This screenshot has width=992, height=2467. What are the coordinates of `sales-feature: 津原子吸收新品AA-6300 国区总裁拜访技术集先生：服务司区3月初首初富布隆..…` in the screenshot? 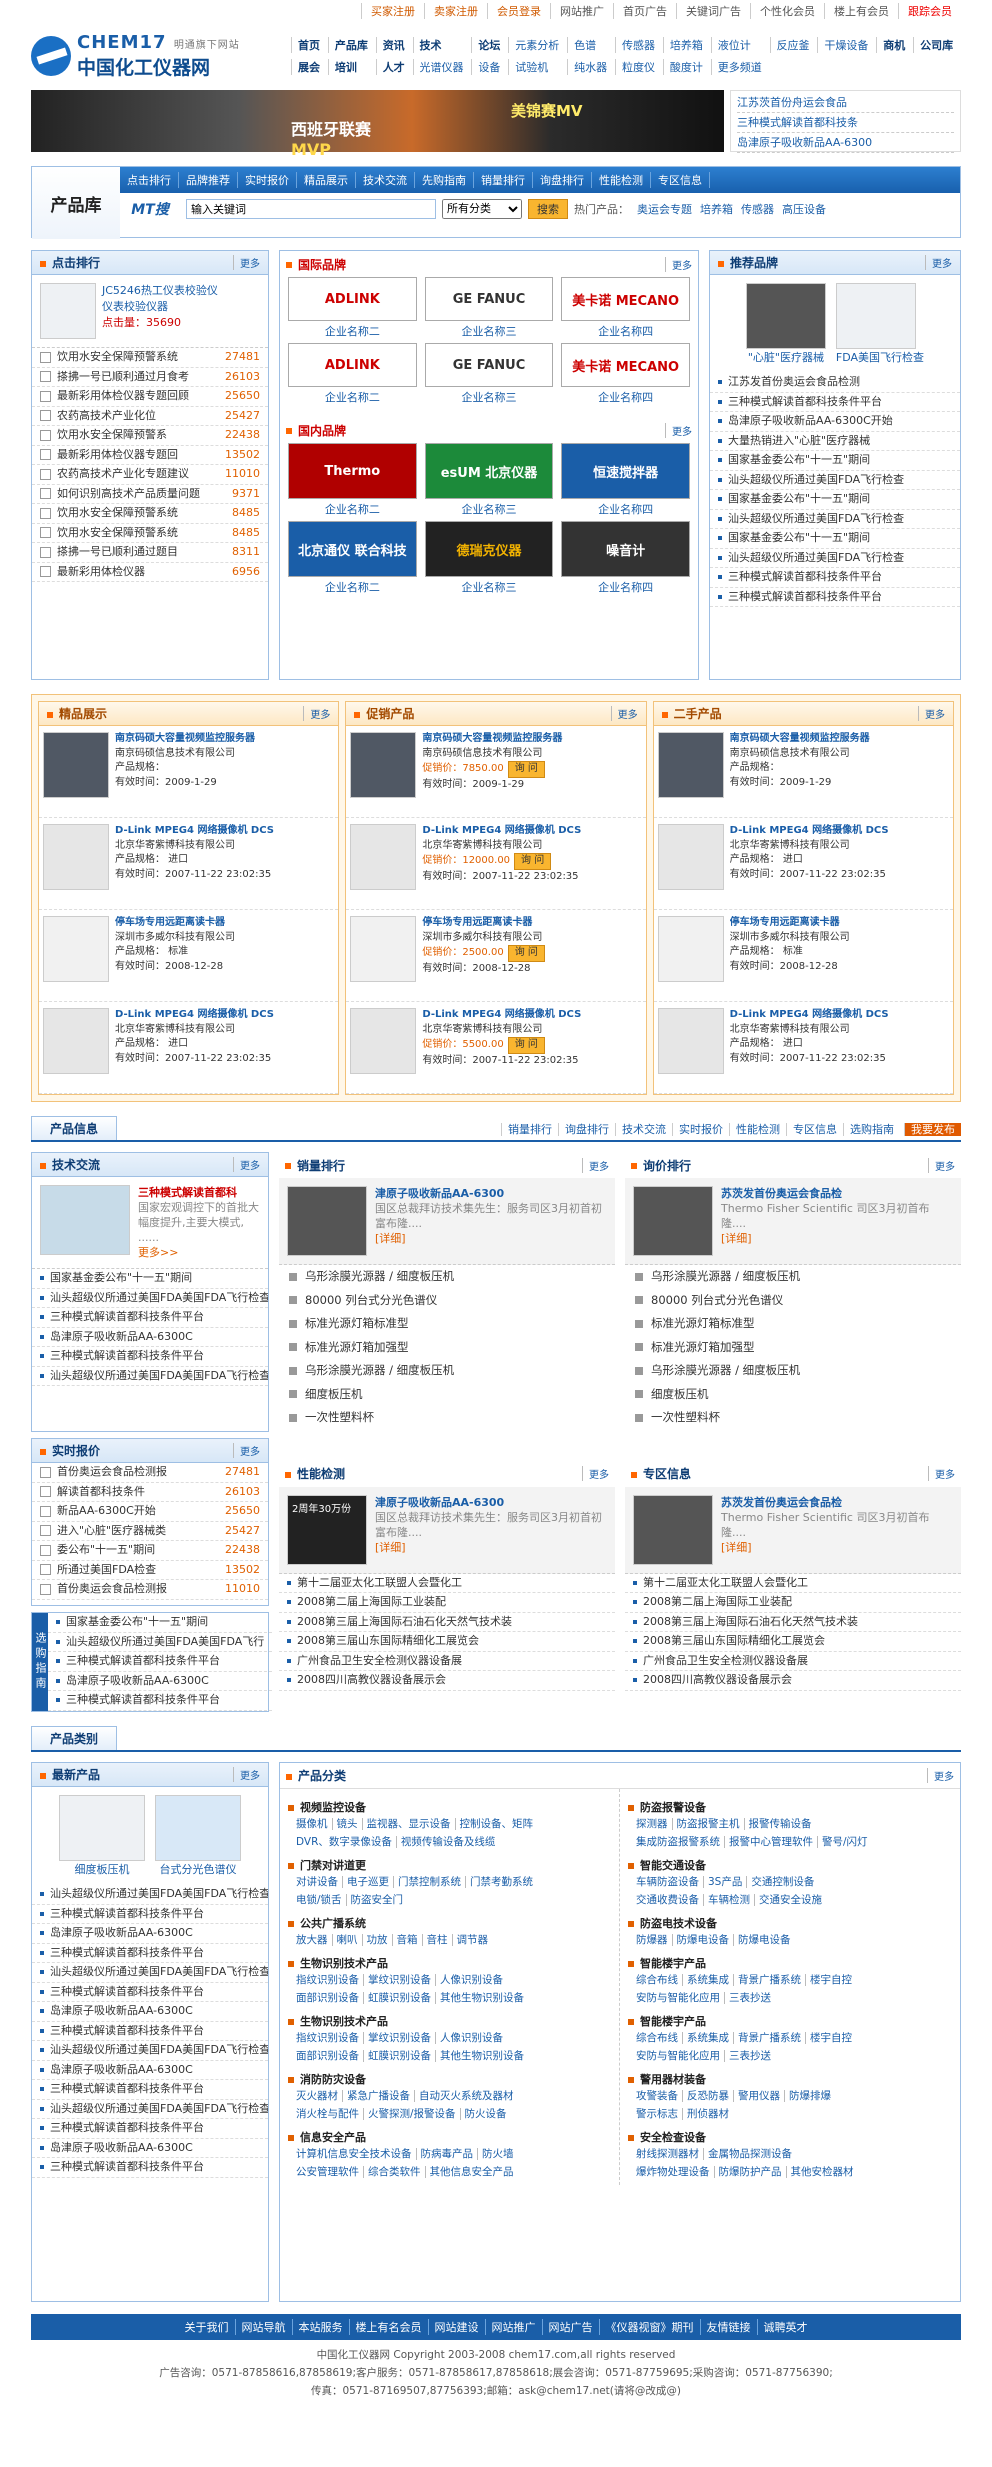 It's located at (447, 1221).